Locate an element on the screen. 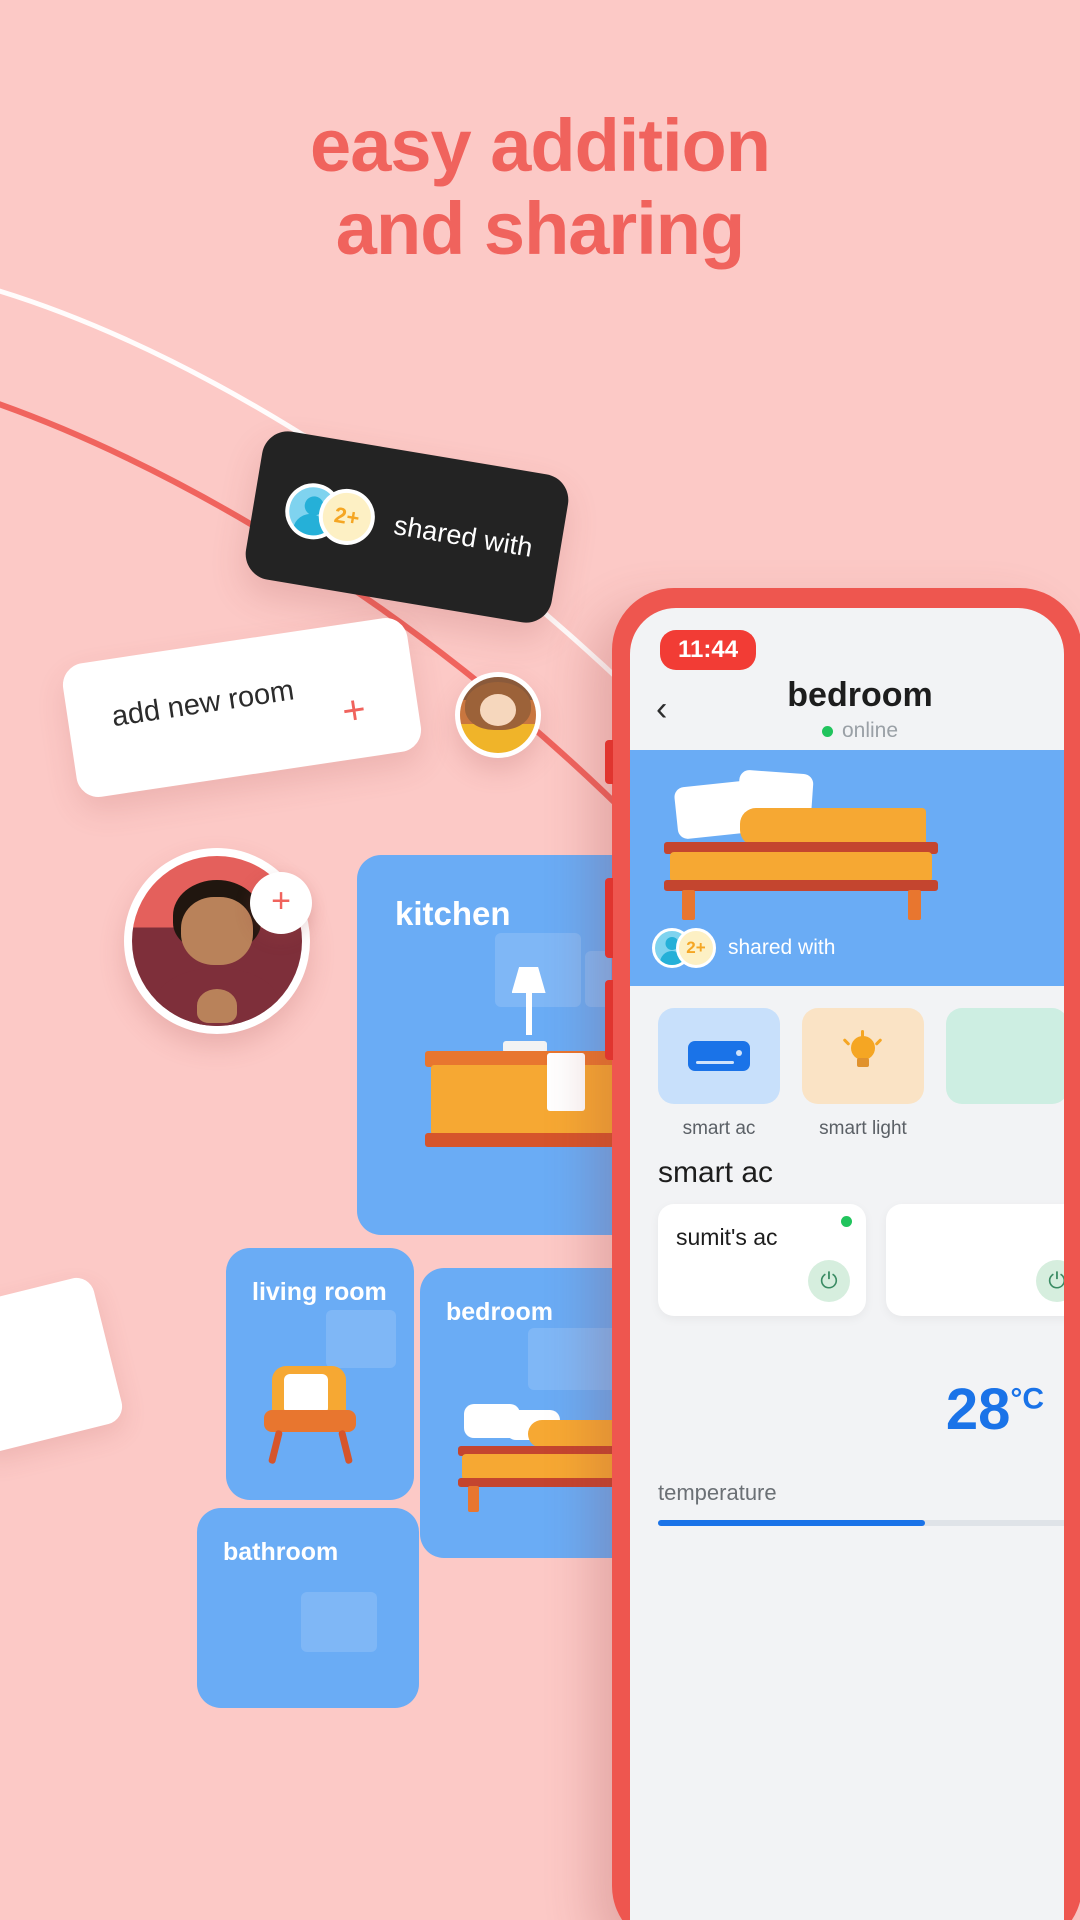 Image resolution: width=1080 pixels, height=1920 pixels. appliance-decor is located at coordinates (566, 1082).